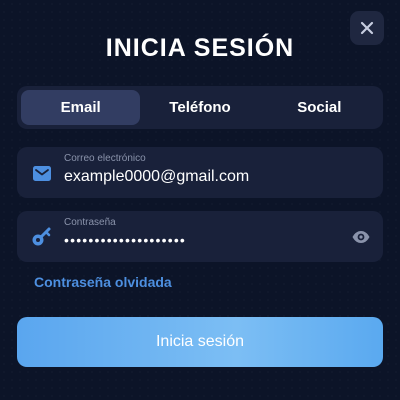 The height and width of the screenshot is (400, 400). What do you see at coordinates (367, 28) in the screenshot?
I see `close-icon` at bounding box center [367, 28].